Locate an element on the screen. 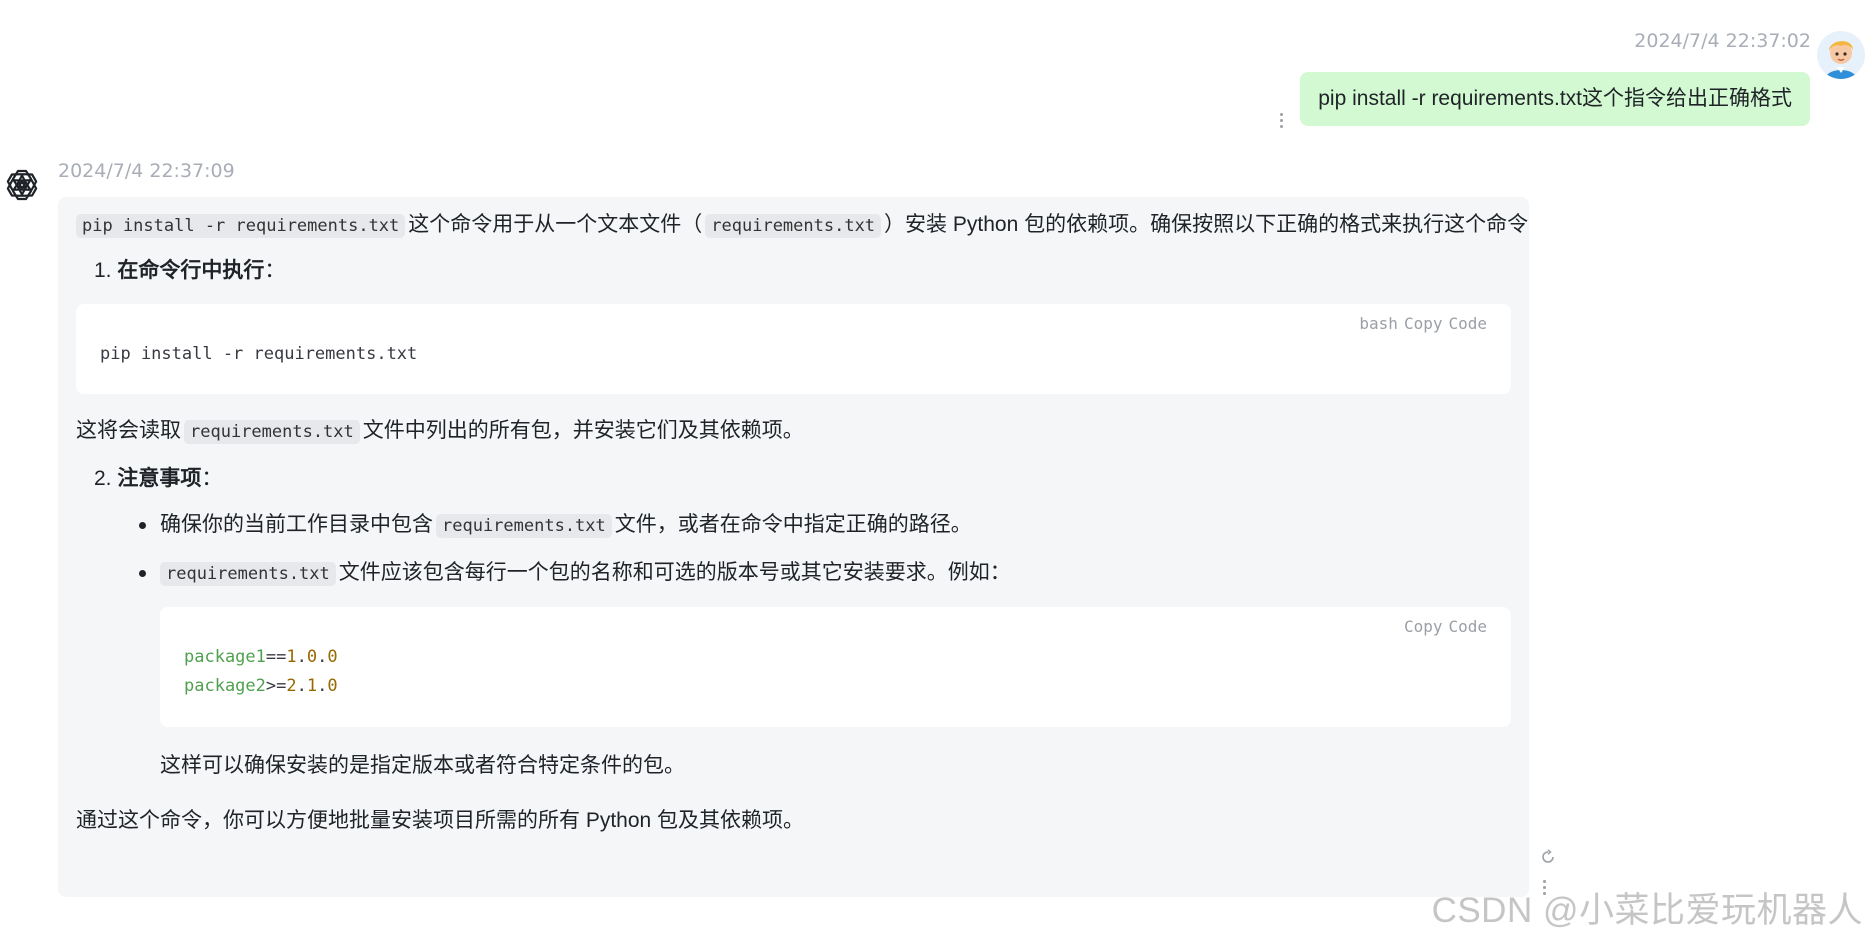 This screenshot has height=937, width=1867. intro-text-1: 这个命令用于从一个文本文件（ is located at coordinates (555, 224).